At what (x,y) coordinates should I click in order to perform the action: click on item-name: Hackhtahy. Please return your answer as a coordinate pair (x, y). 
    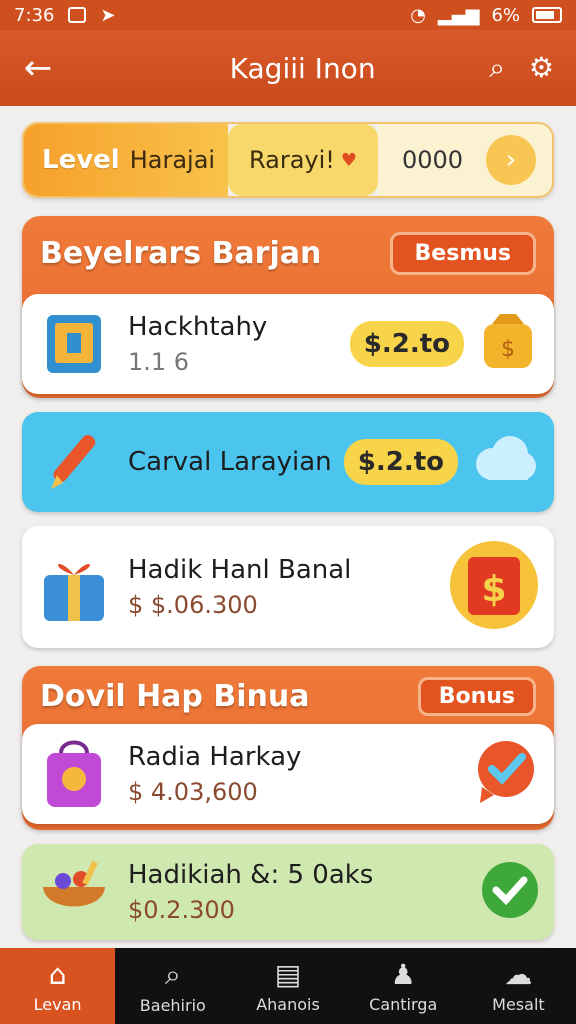
    Looking at the image, I should click on (198, 327).